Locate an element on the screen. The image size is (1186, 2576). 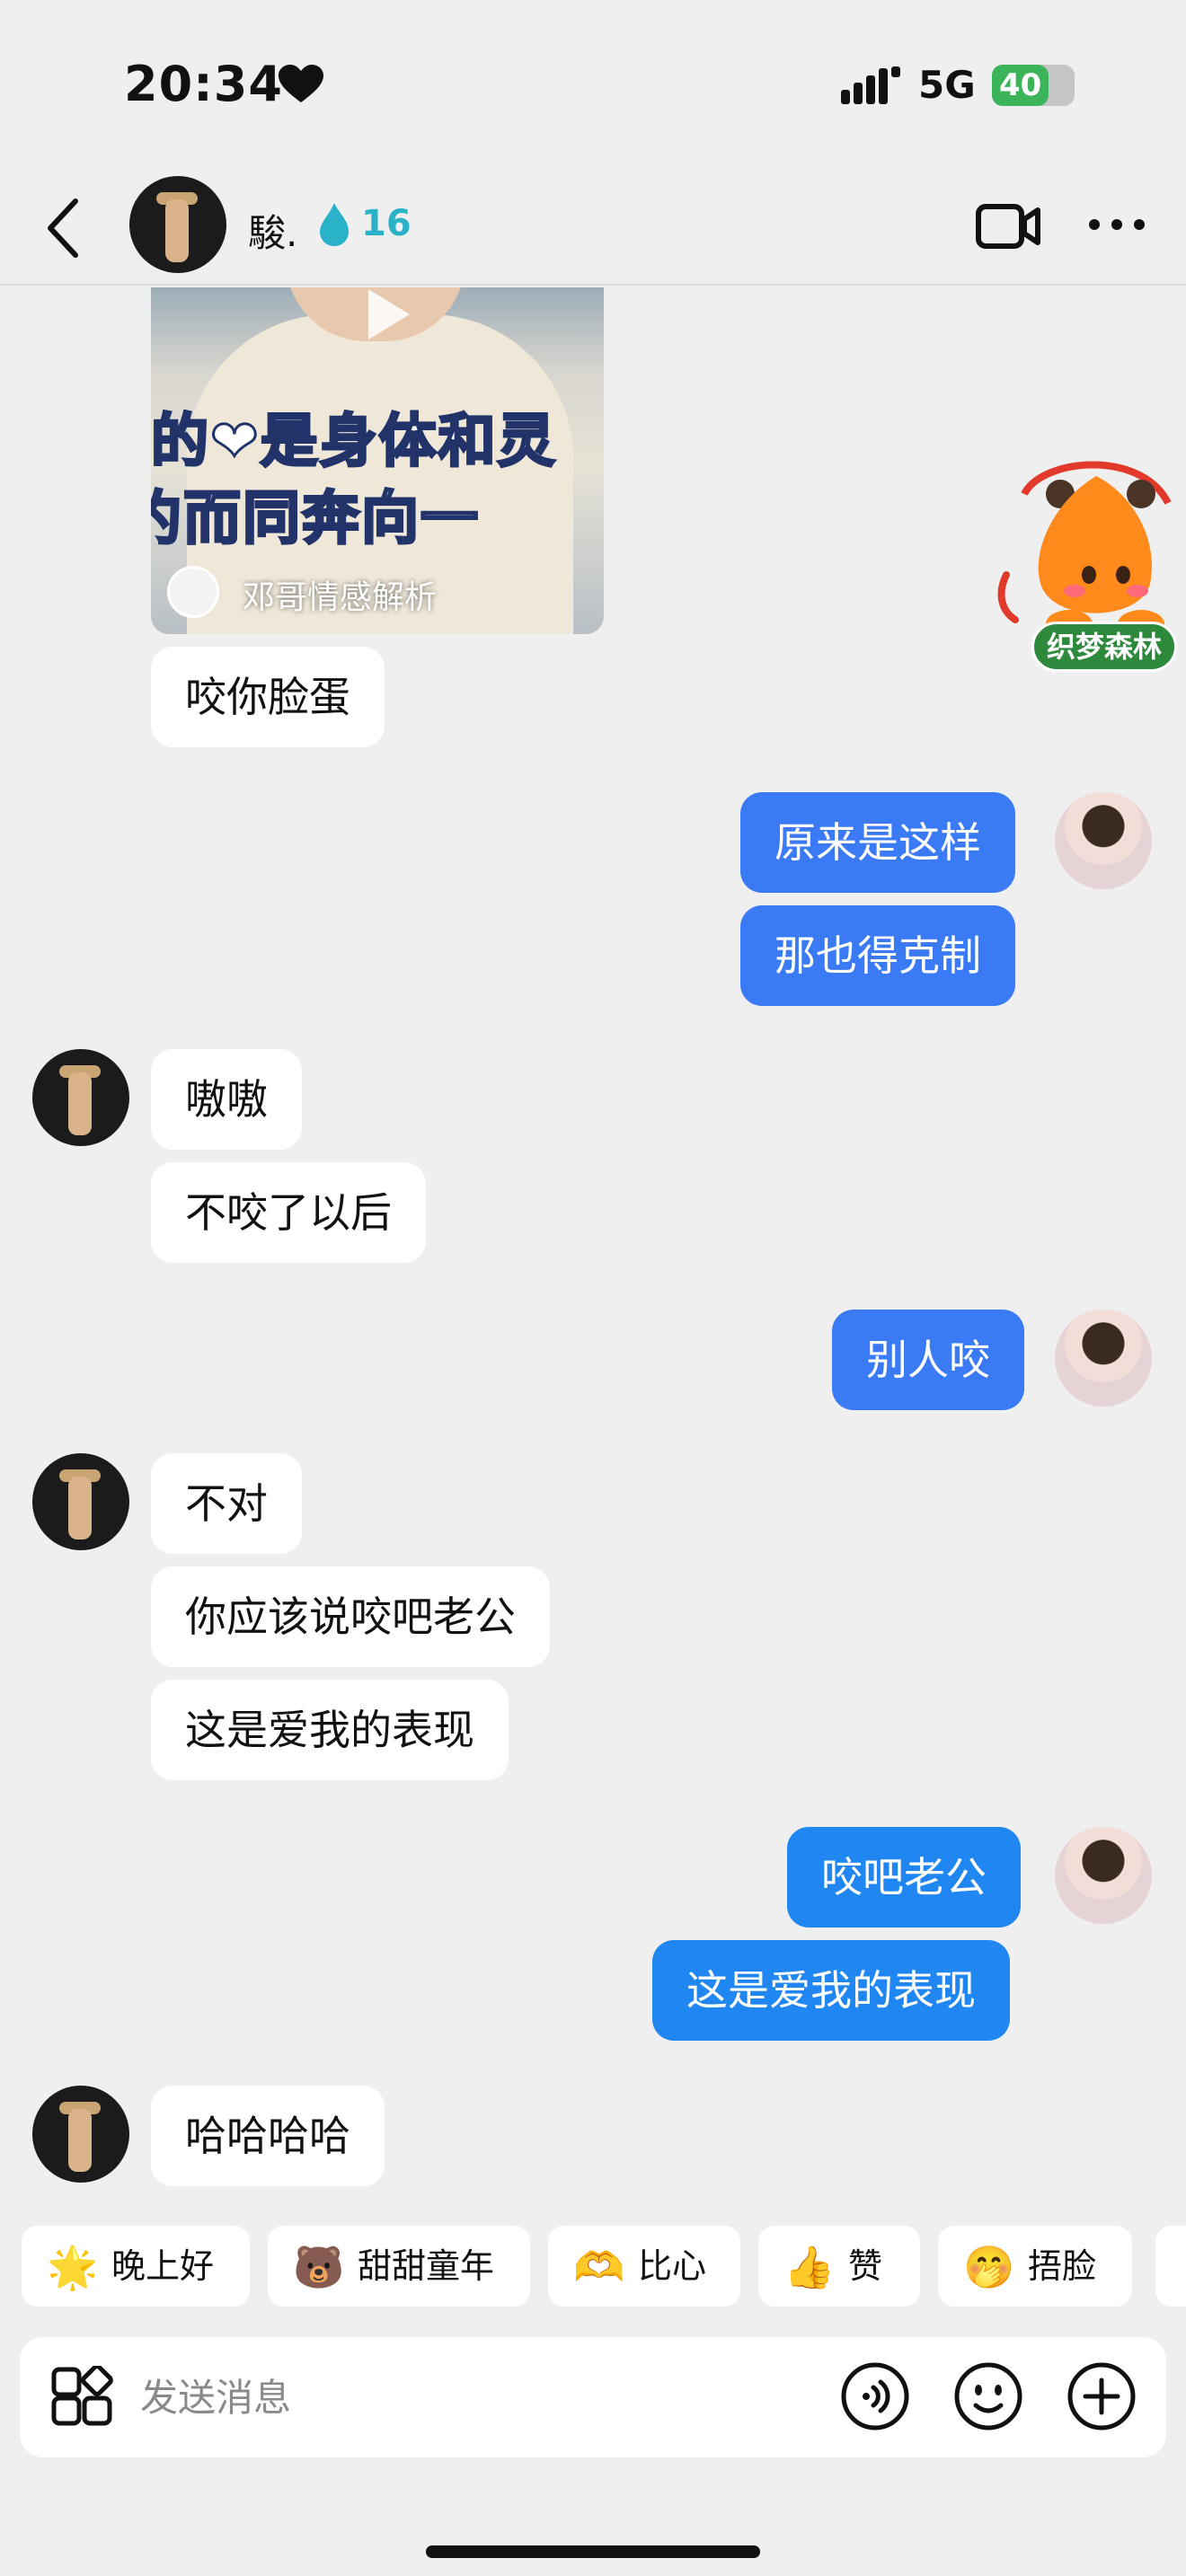
facepalm-icon: 🤭 is located at coordinates (989, 2267).